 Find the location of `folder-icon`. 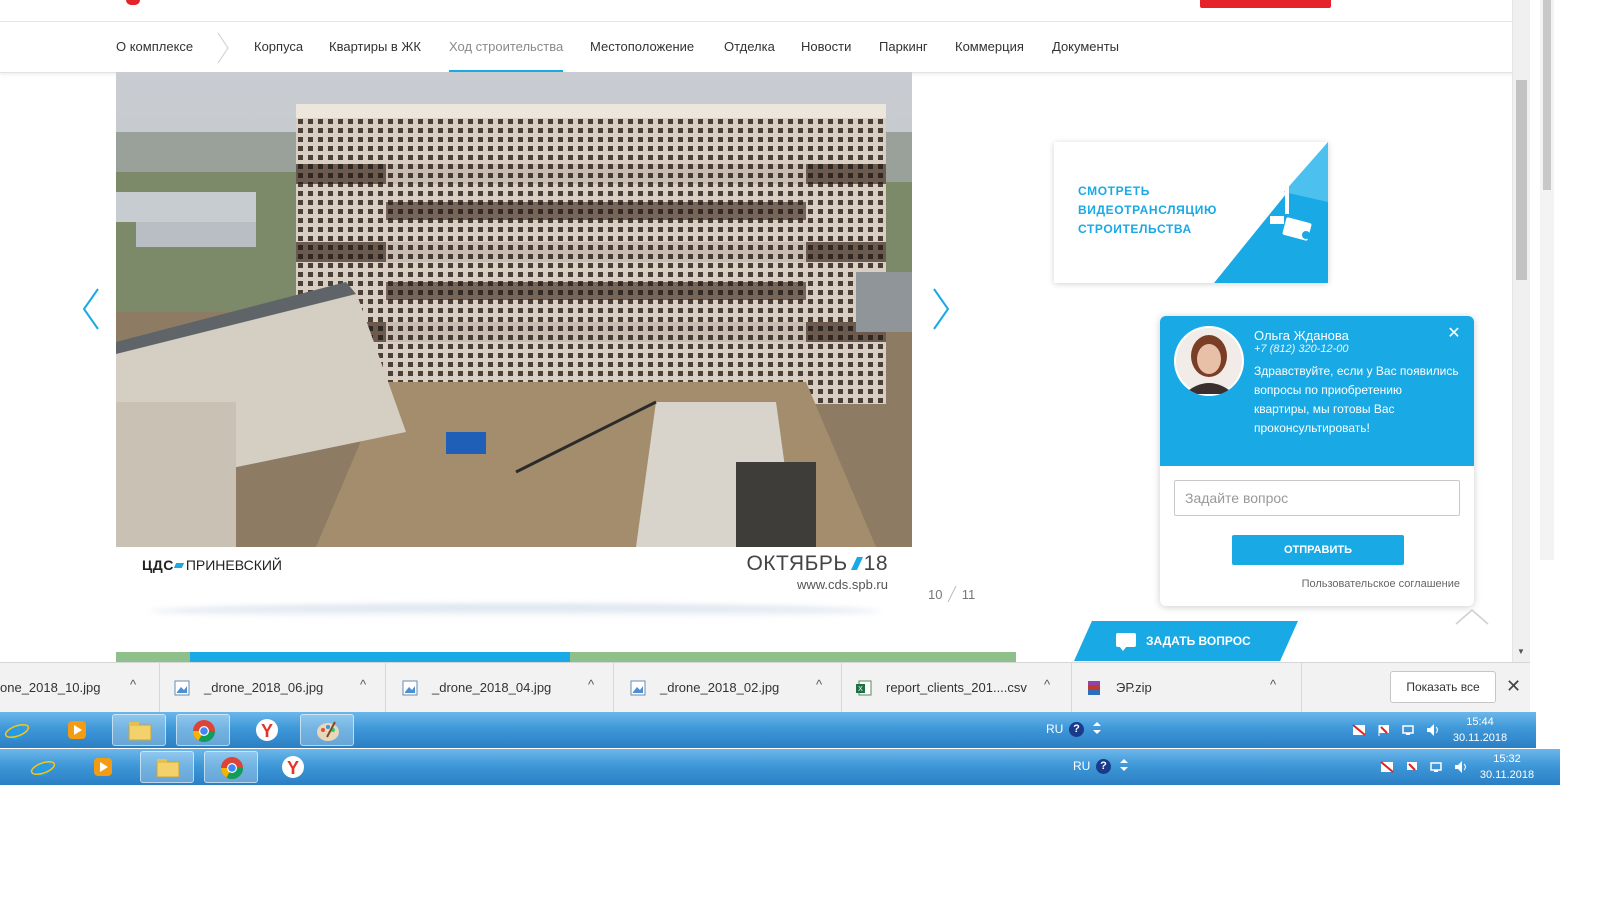

folder-icon is located at coordinates (140, 731).